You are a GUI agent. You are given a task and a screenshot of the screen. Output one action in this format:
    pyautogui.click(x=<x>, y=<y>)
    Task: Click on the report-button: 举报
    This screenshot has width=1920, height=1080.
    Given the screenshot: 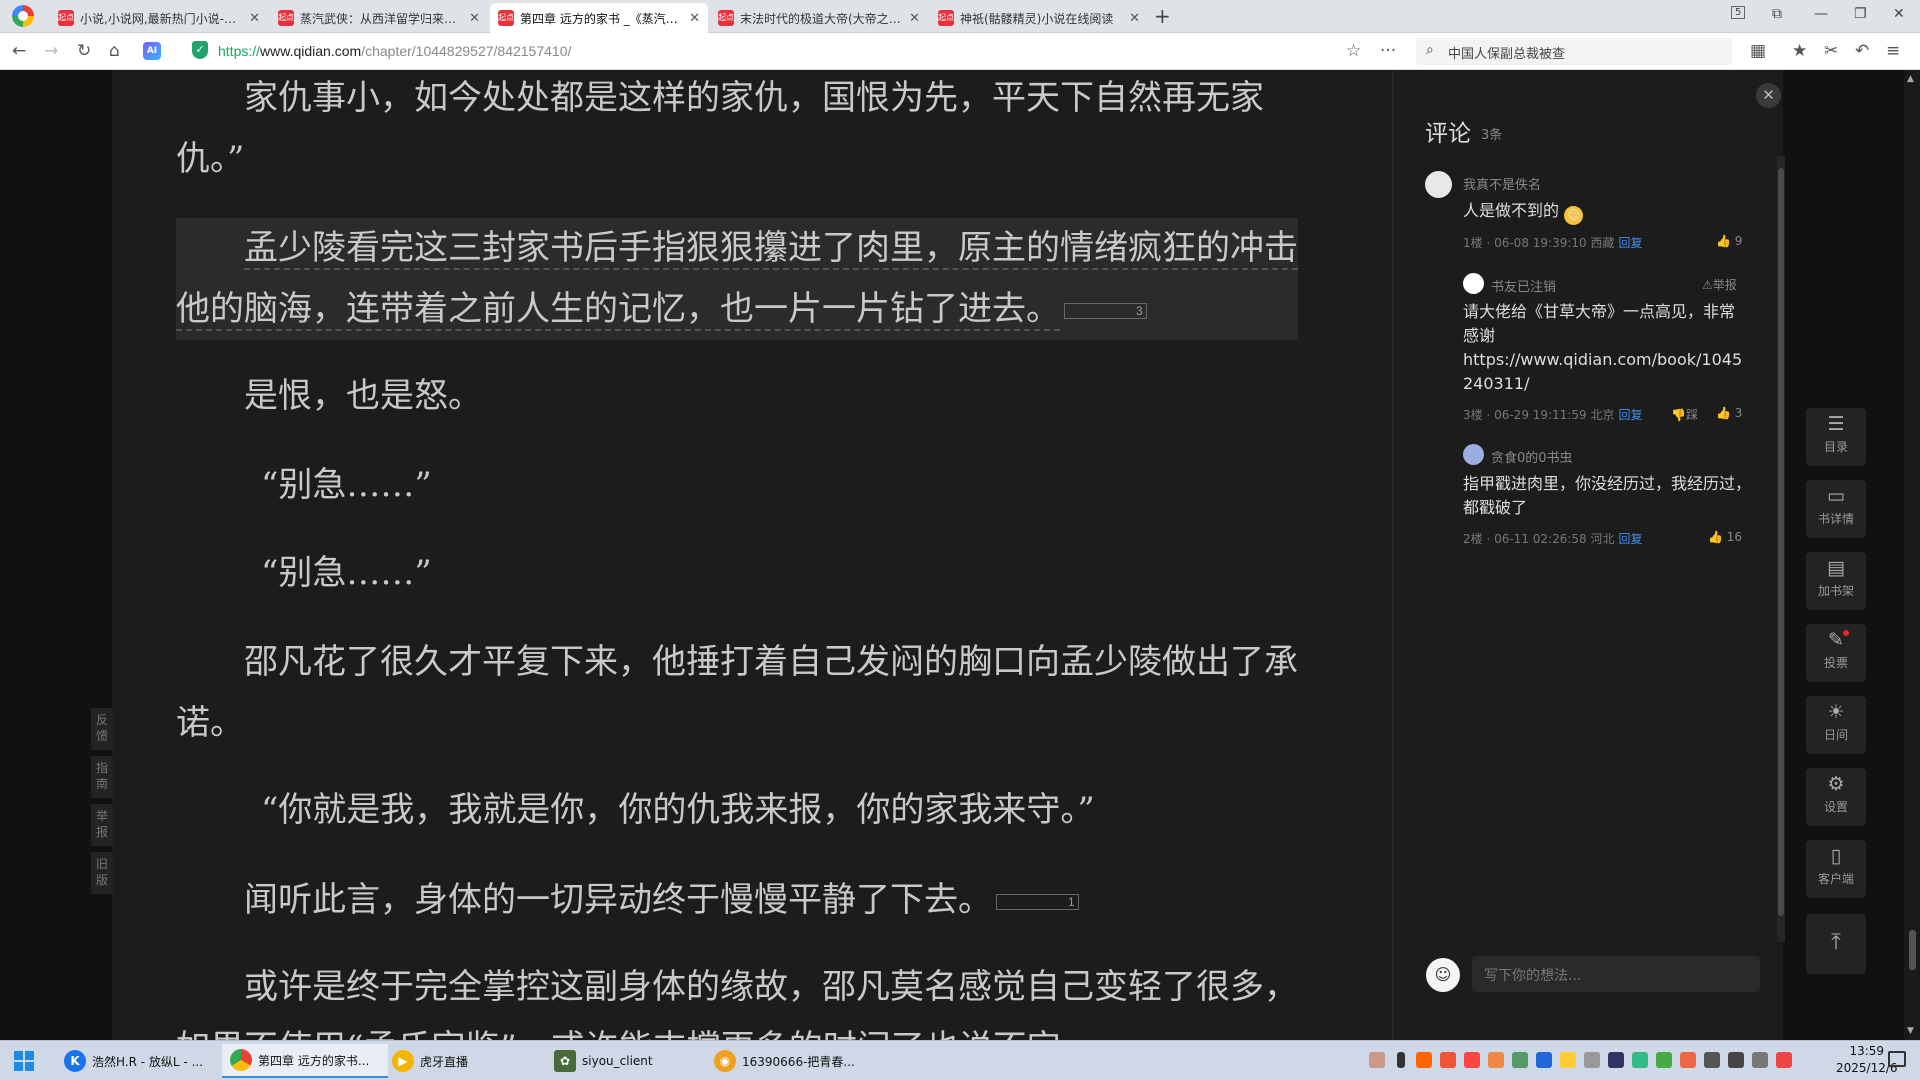 What is the action you would take?
    pyautogui.click(x=102, y=825)
    